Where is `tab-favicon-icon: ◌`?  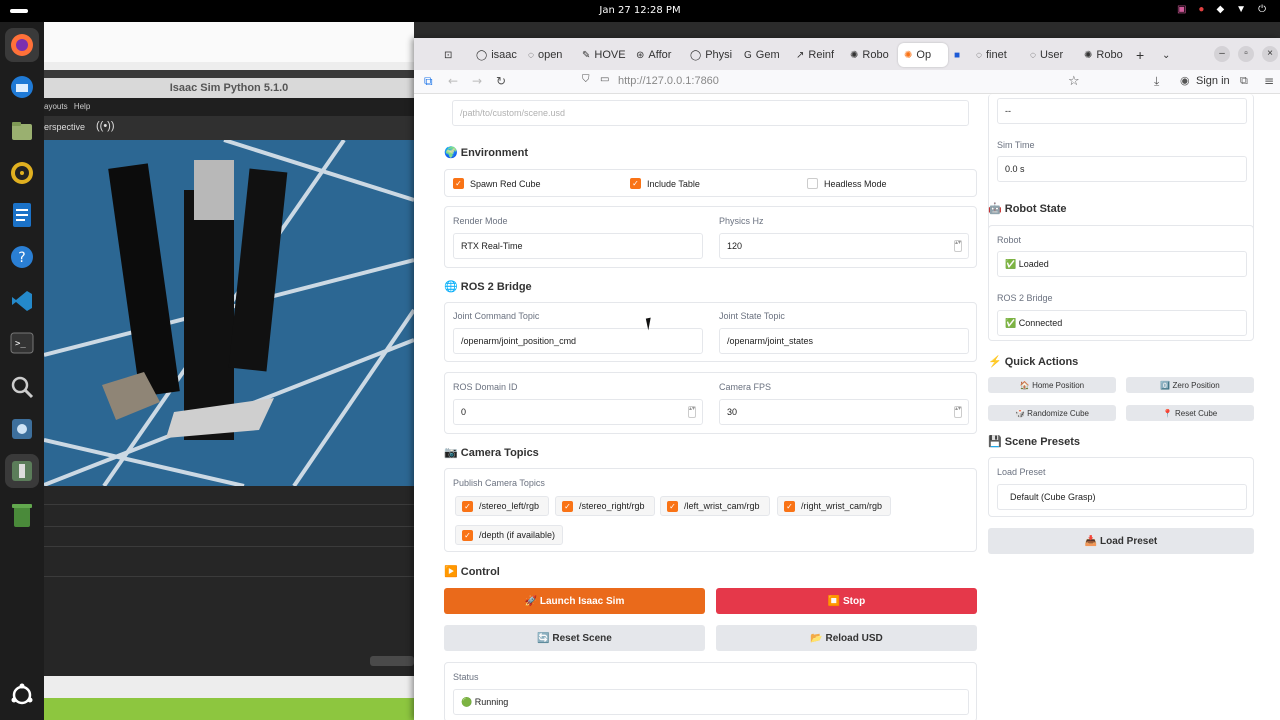
tab-favicon-icon: ◌ is located at coordinates (1033, 55).